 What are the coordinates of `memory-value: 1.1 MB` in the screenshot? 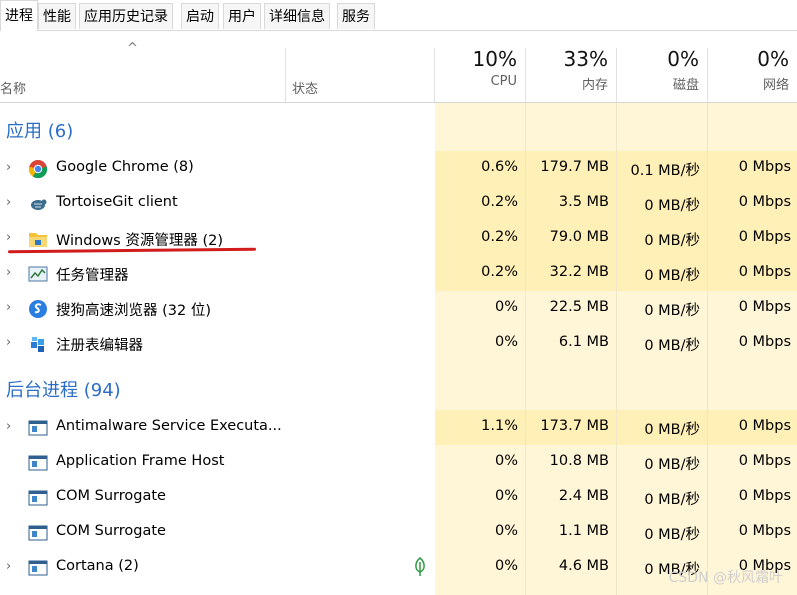 It's located at (583, 531).